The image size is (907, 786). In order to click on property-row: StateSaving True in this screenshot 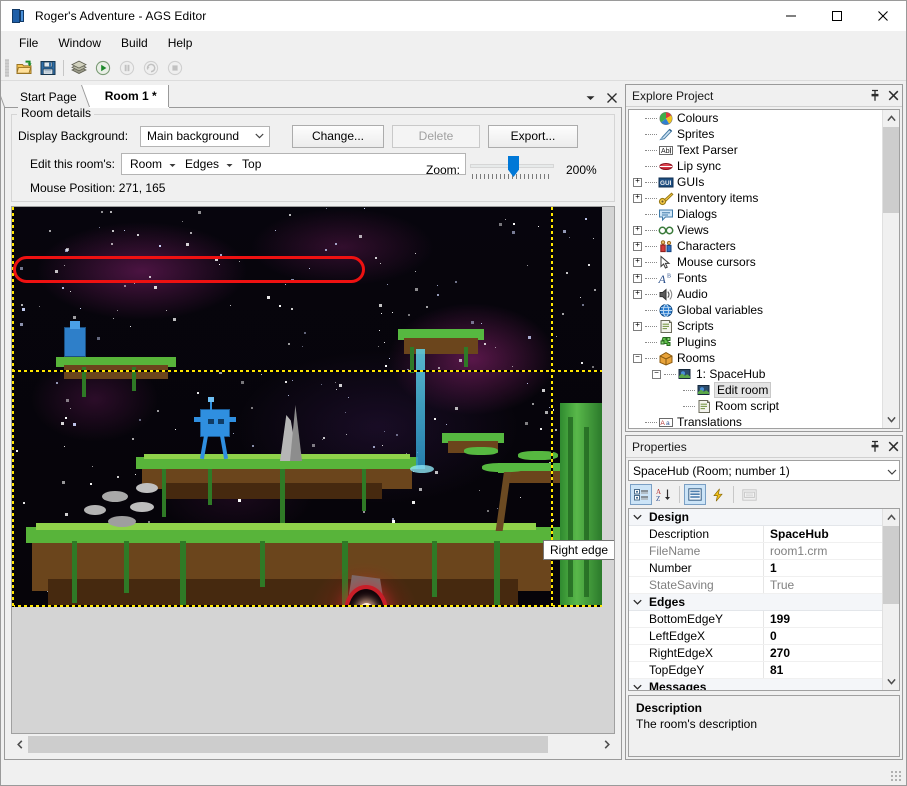, I will do `click(755, 585)`.